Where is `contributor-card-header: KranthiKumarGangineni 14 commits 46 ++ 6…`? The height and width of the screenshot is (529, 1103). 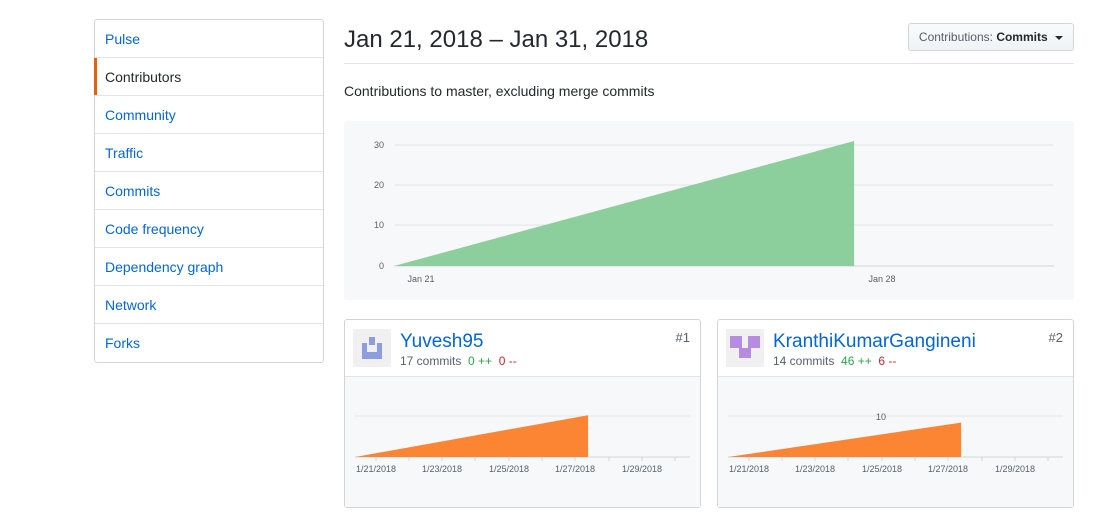
contributor-card-header: KranthiKumarGangineni 14 commits 46 ++ 6… is located at coordinates (895, 348).